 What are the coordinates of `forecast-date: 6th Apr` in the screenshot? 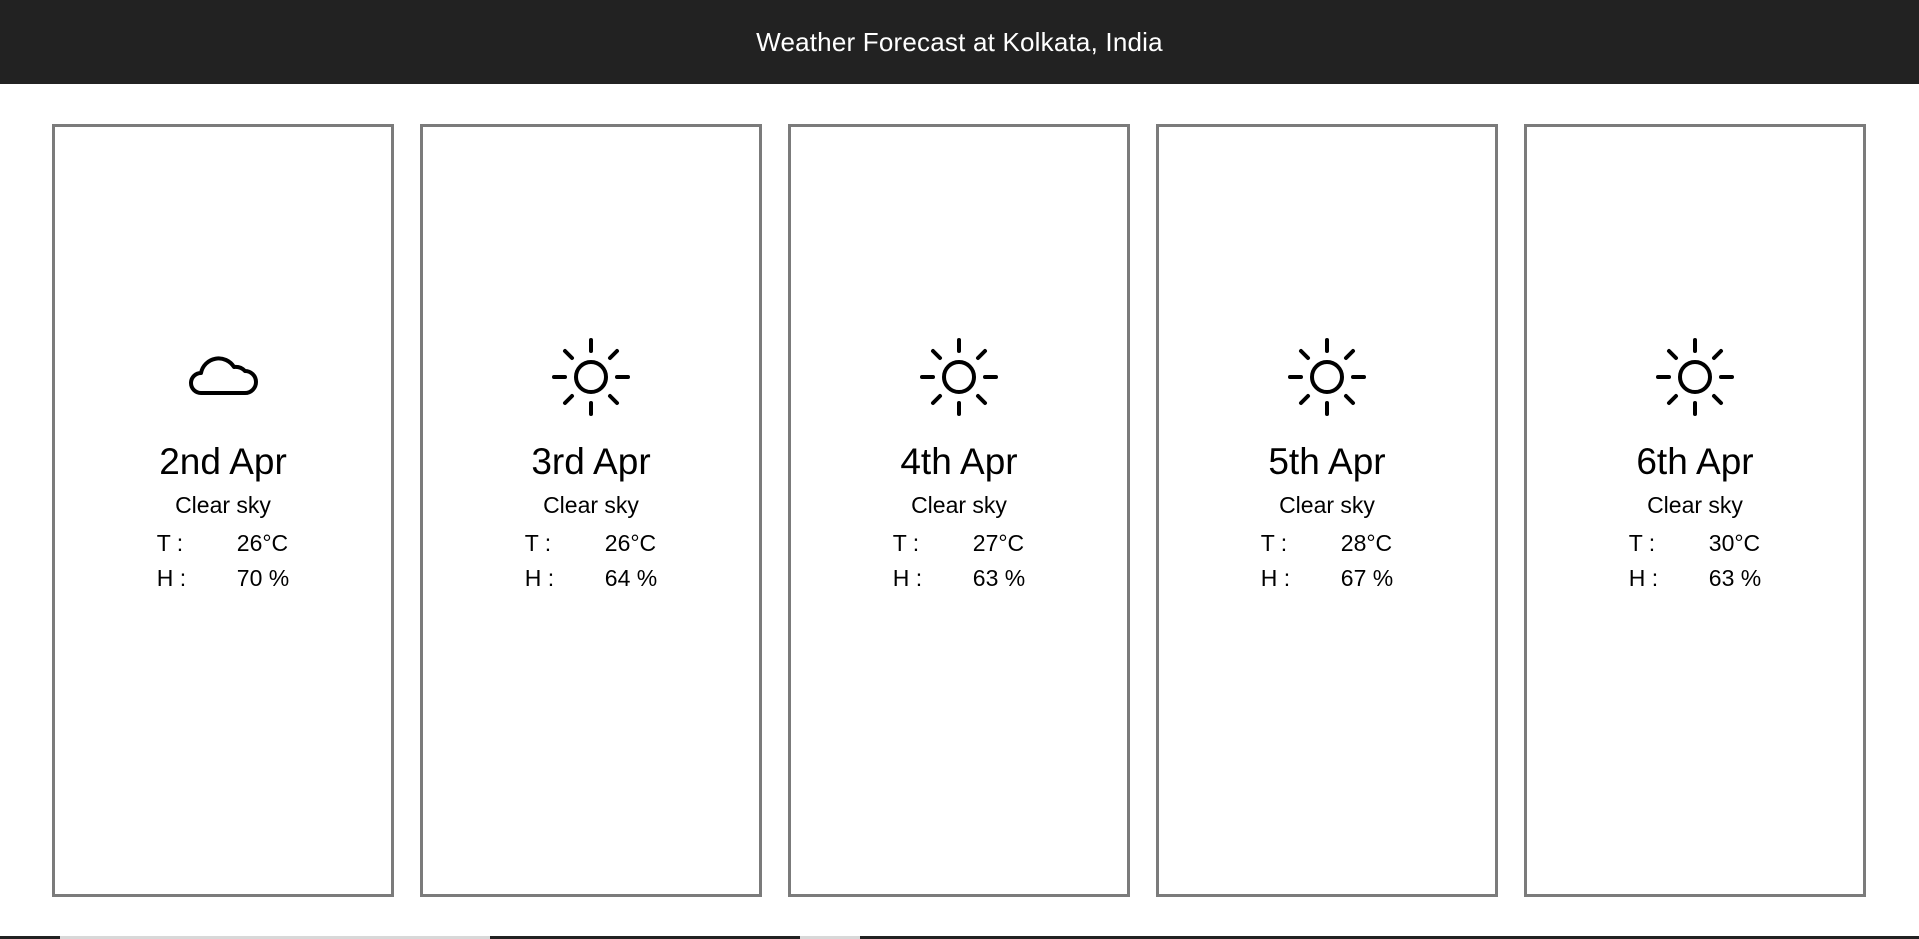 It's located at (1695, 461).